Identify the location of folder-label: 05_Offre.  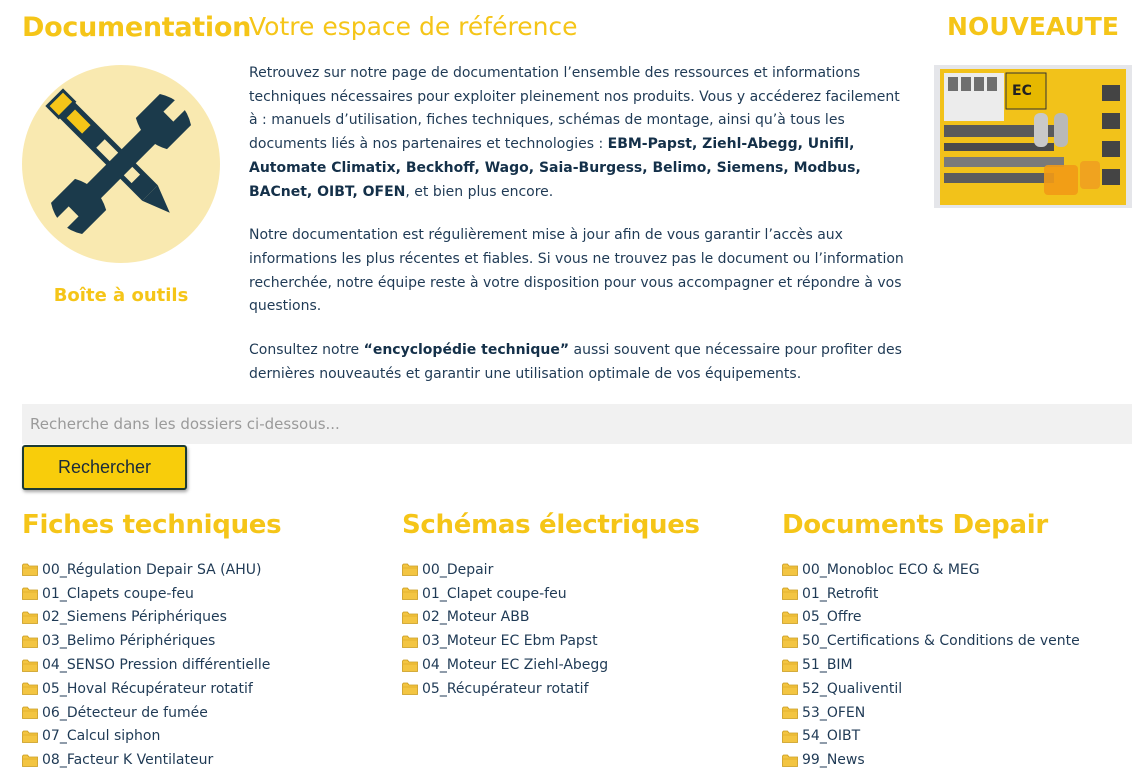
(832, 617).